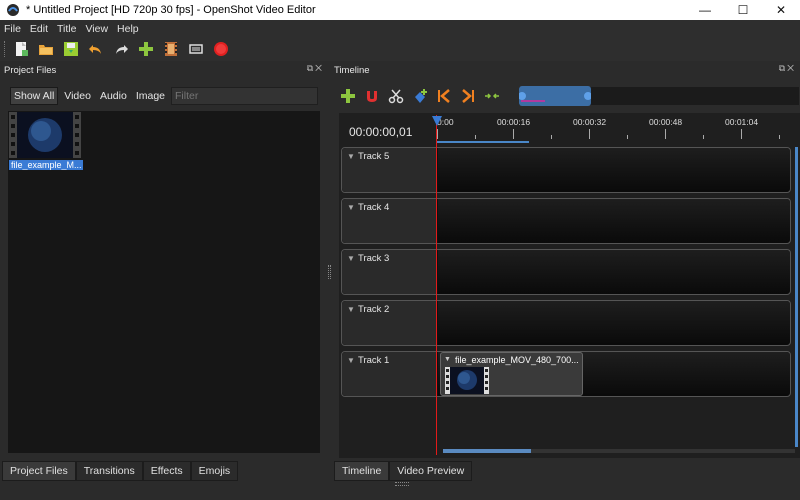 This screenshot has width=800, height=500. What do you see at coordinates (221, 49) in the screenshot?
I see `export-video-icon` at bounding box center [221, 49].